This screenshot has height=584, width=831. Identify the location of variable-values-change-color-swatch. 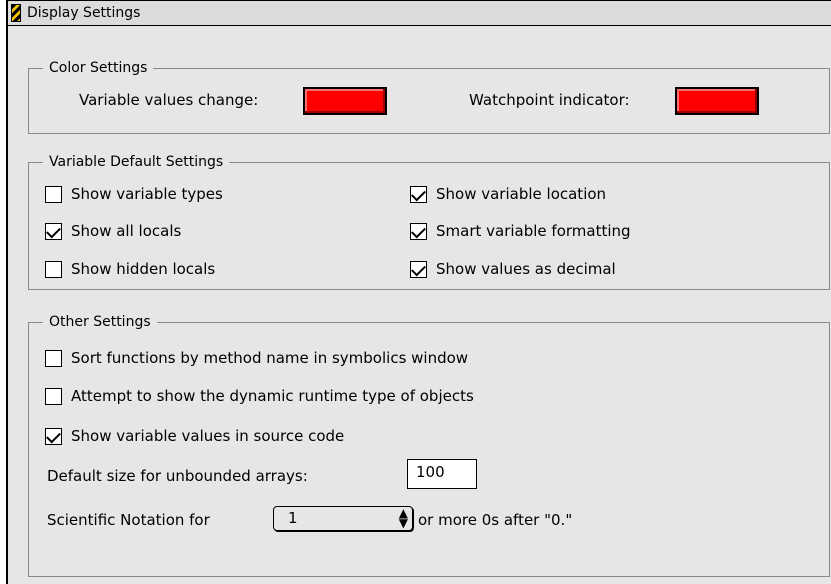
(345, 101).